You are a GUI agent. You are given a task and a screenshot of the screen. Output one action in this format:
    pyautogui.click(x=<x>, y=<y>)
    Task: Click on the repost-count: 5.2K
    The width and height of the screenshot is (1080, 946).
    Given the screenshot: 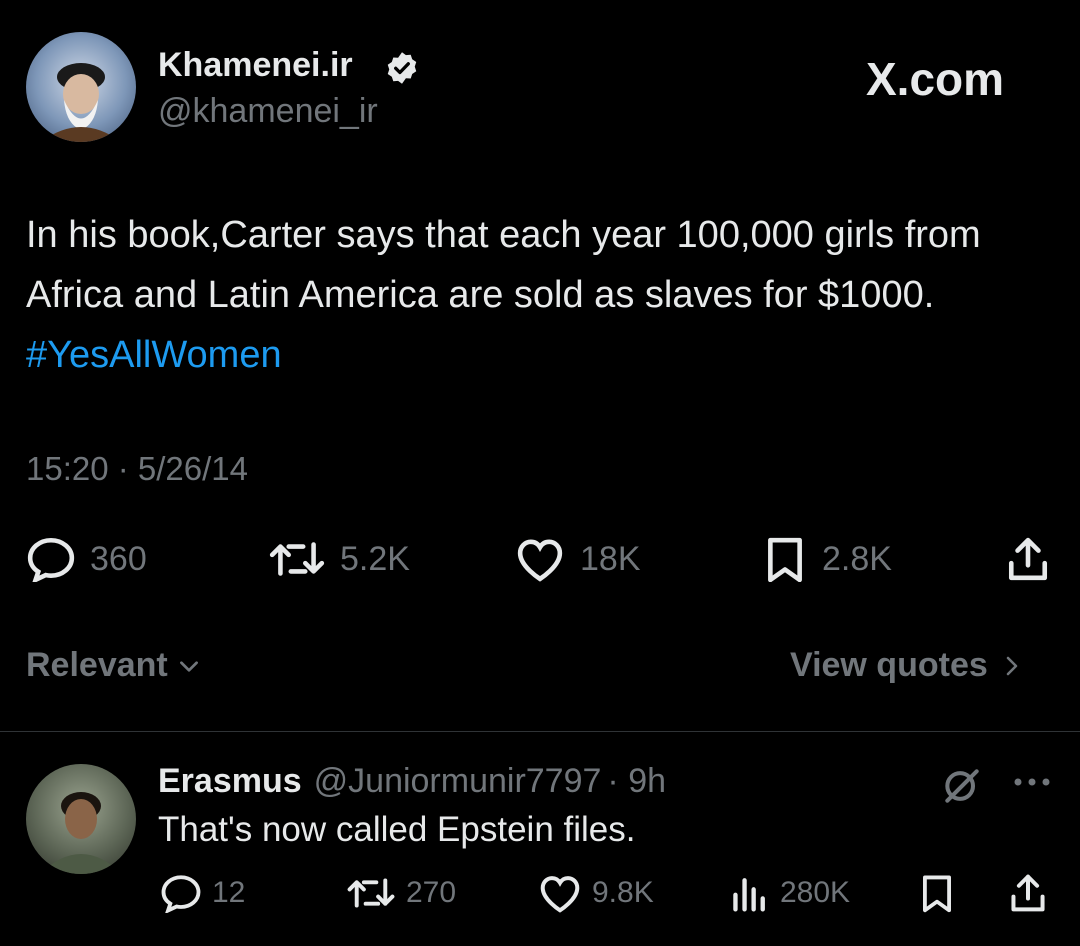 What is the action you would take?
    pyautogui.click(x=375, y=558)
    